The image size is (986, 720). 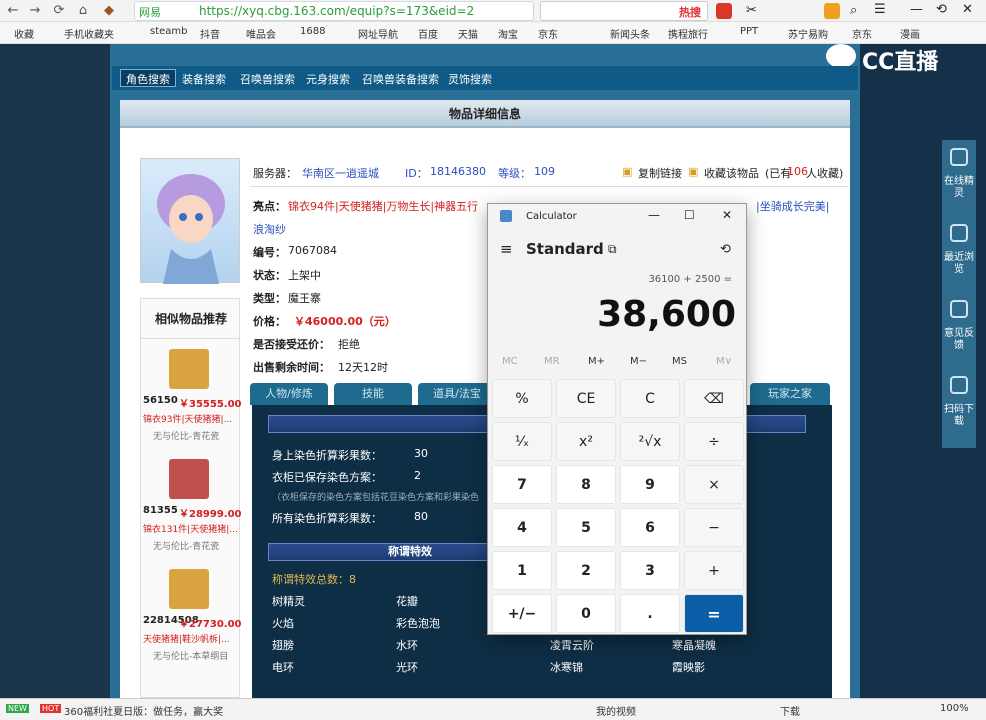 What do you see at coordinates (522, 484) in the screenshot?
I see `calc-key-seven: 7` at bounding box center [522, 484].